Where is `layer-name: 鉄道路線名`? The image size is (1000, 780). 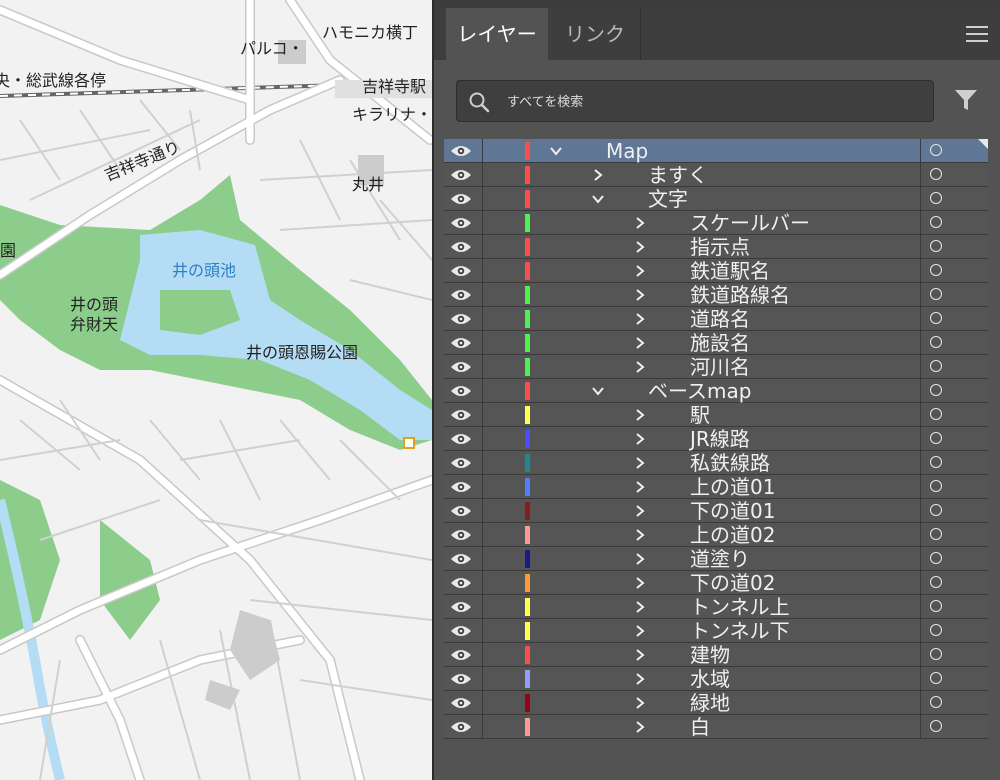
layer-name: 鉄道路線名 is located at coordinates (740, 295).